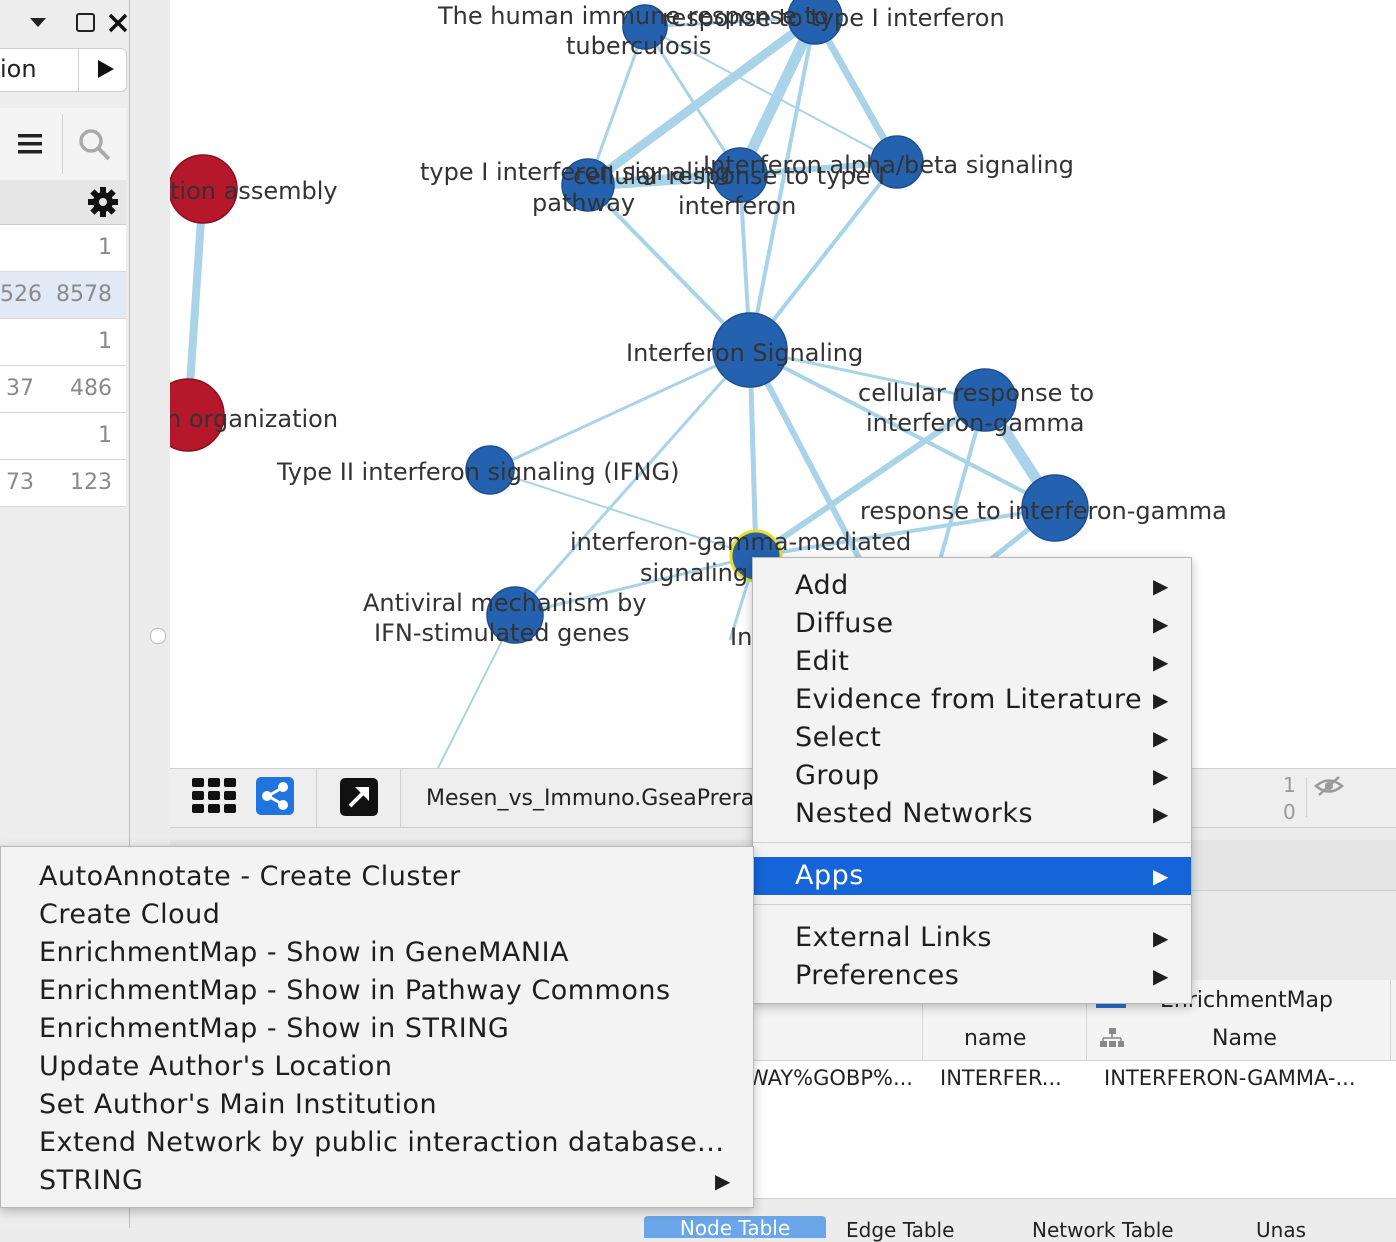 Image resolution: width=1396 pixels, height=1242 pixels. Describe the element at coordinates (735, 1227) in the screenshot. I see `tab-node-table: Node Table` at that location.